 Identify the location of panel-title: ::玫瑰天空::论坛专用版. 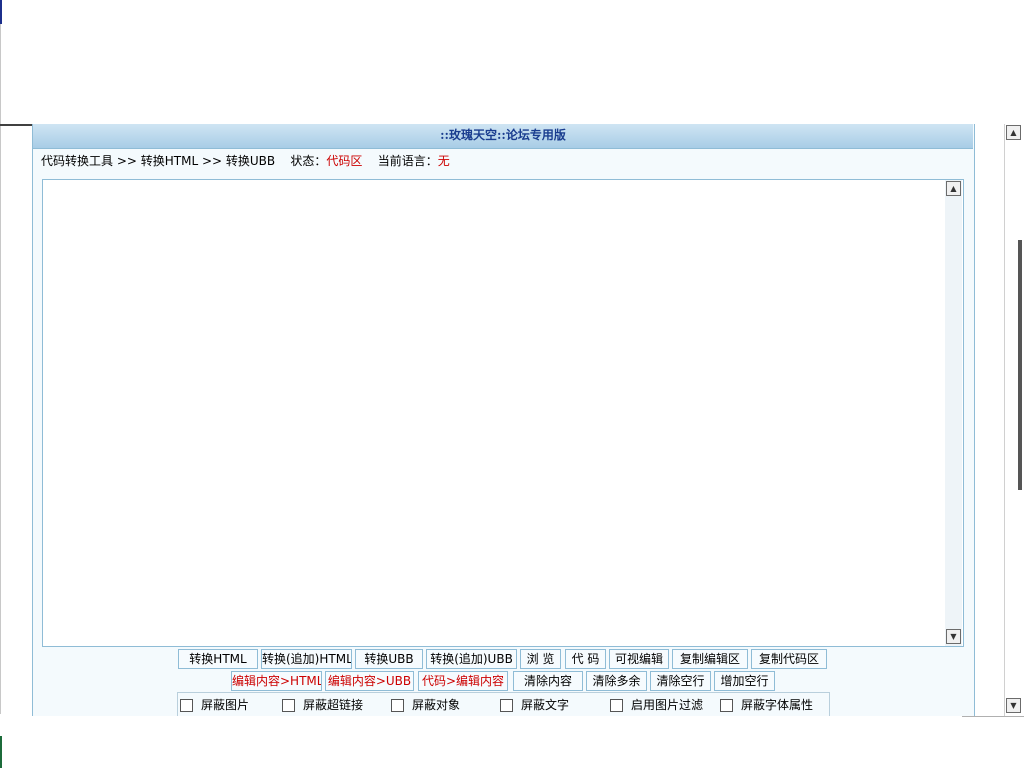
(503, 136).